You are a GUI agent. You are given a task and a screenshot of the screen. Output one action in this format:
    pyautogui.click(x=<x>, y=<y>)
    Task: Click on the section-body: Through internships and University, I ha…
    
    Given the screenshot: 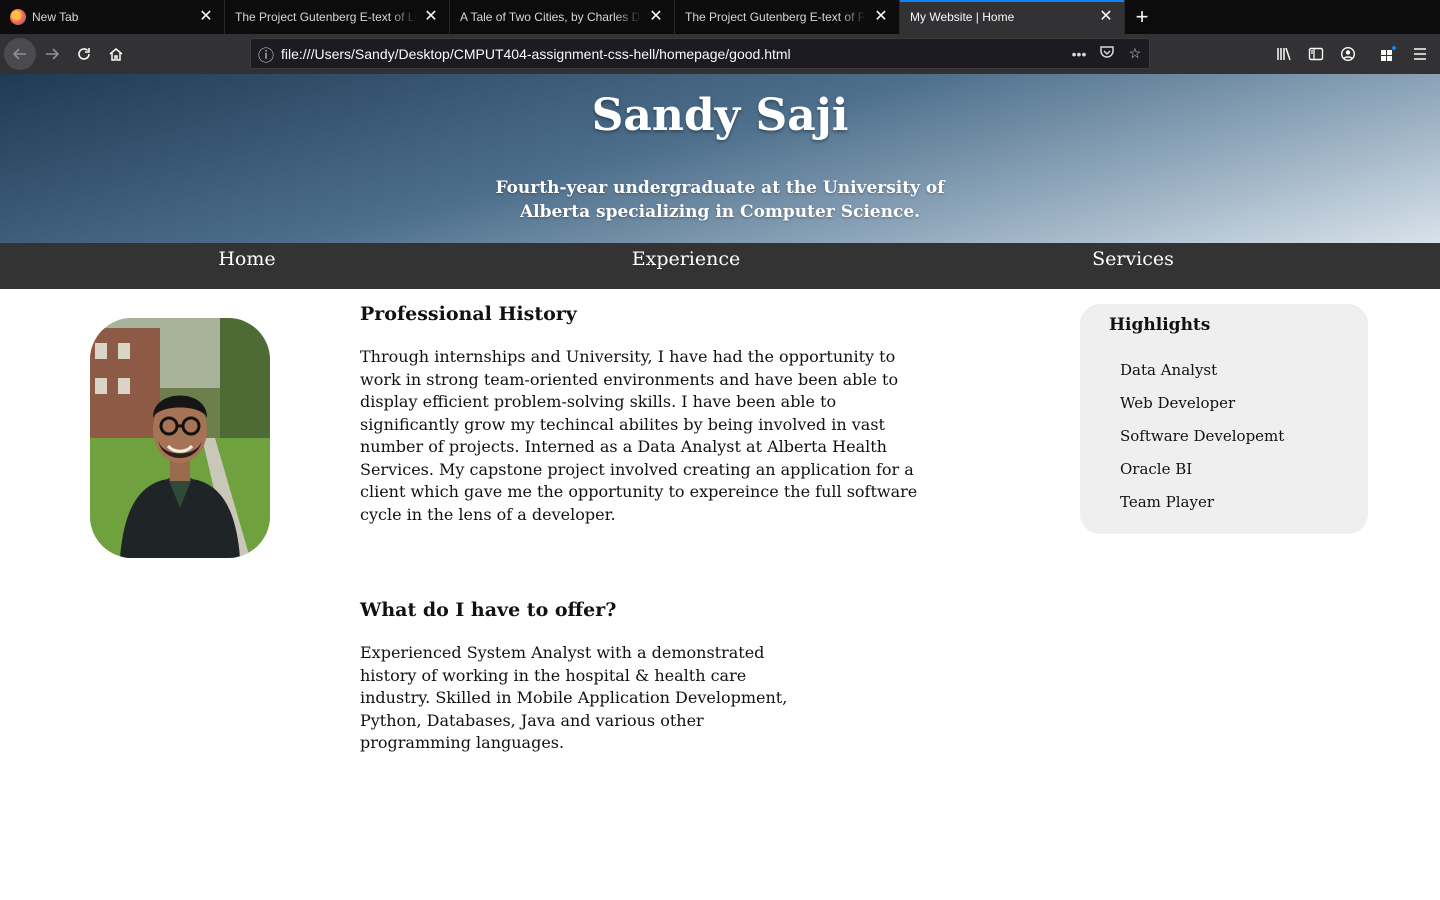 What is the action you would take?
    pyautogui.click(x=639, y=435)
    